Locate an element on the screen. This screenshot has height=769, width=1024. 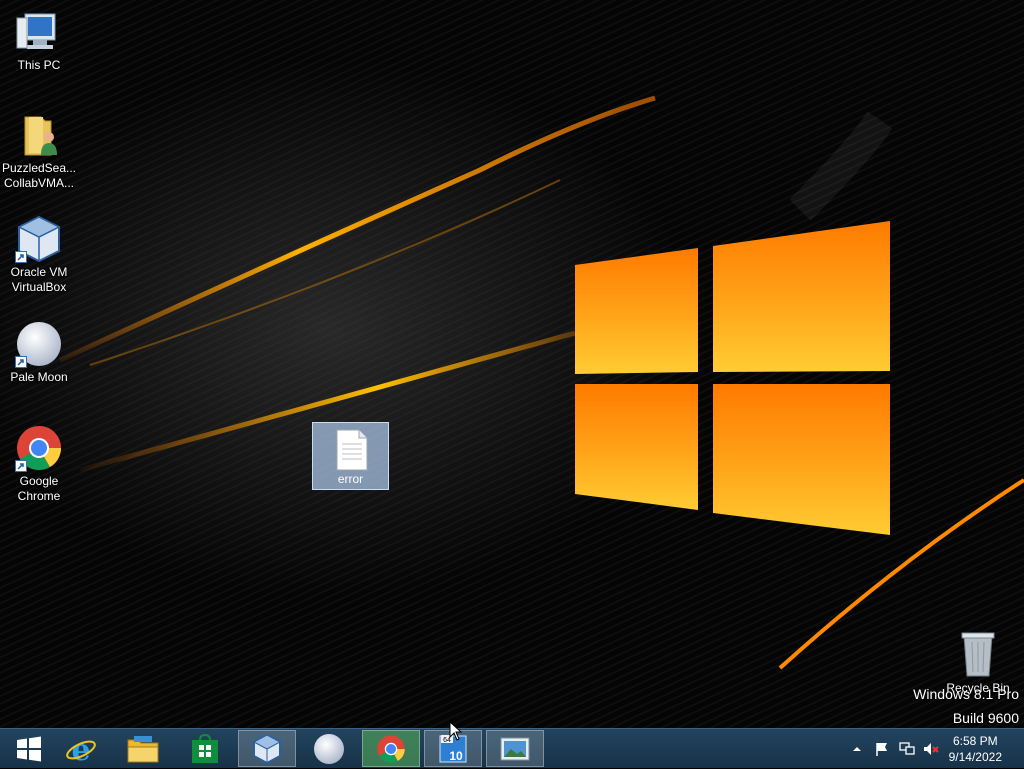
desktop-icon-this-pc: This PC is located at coordinates (39, 40).